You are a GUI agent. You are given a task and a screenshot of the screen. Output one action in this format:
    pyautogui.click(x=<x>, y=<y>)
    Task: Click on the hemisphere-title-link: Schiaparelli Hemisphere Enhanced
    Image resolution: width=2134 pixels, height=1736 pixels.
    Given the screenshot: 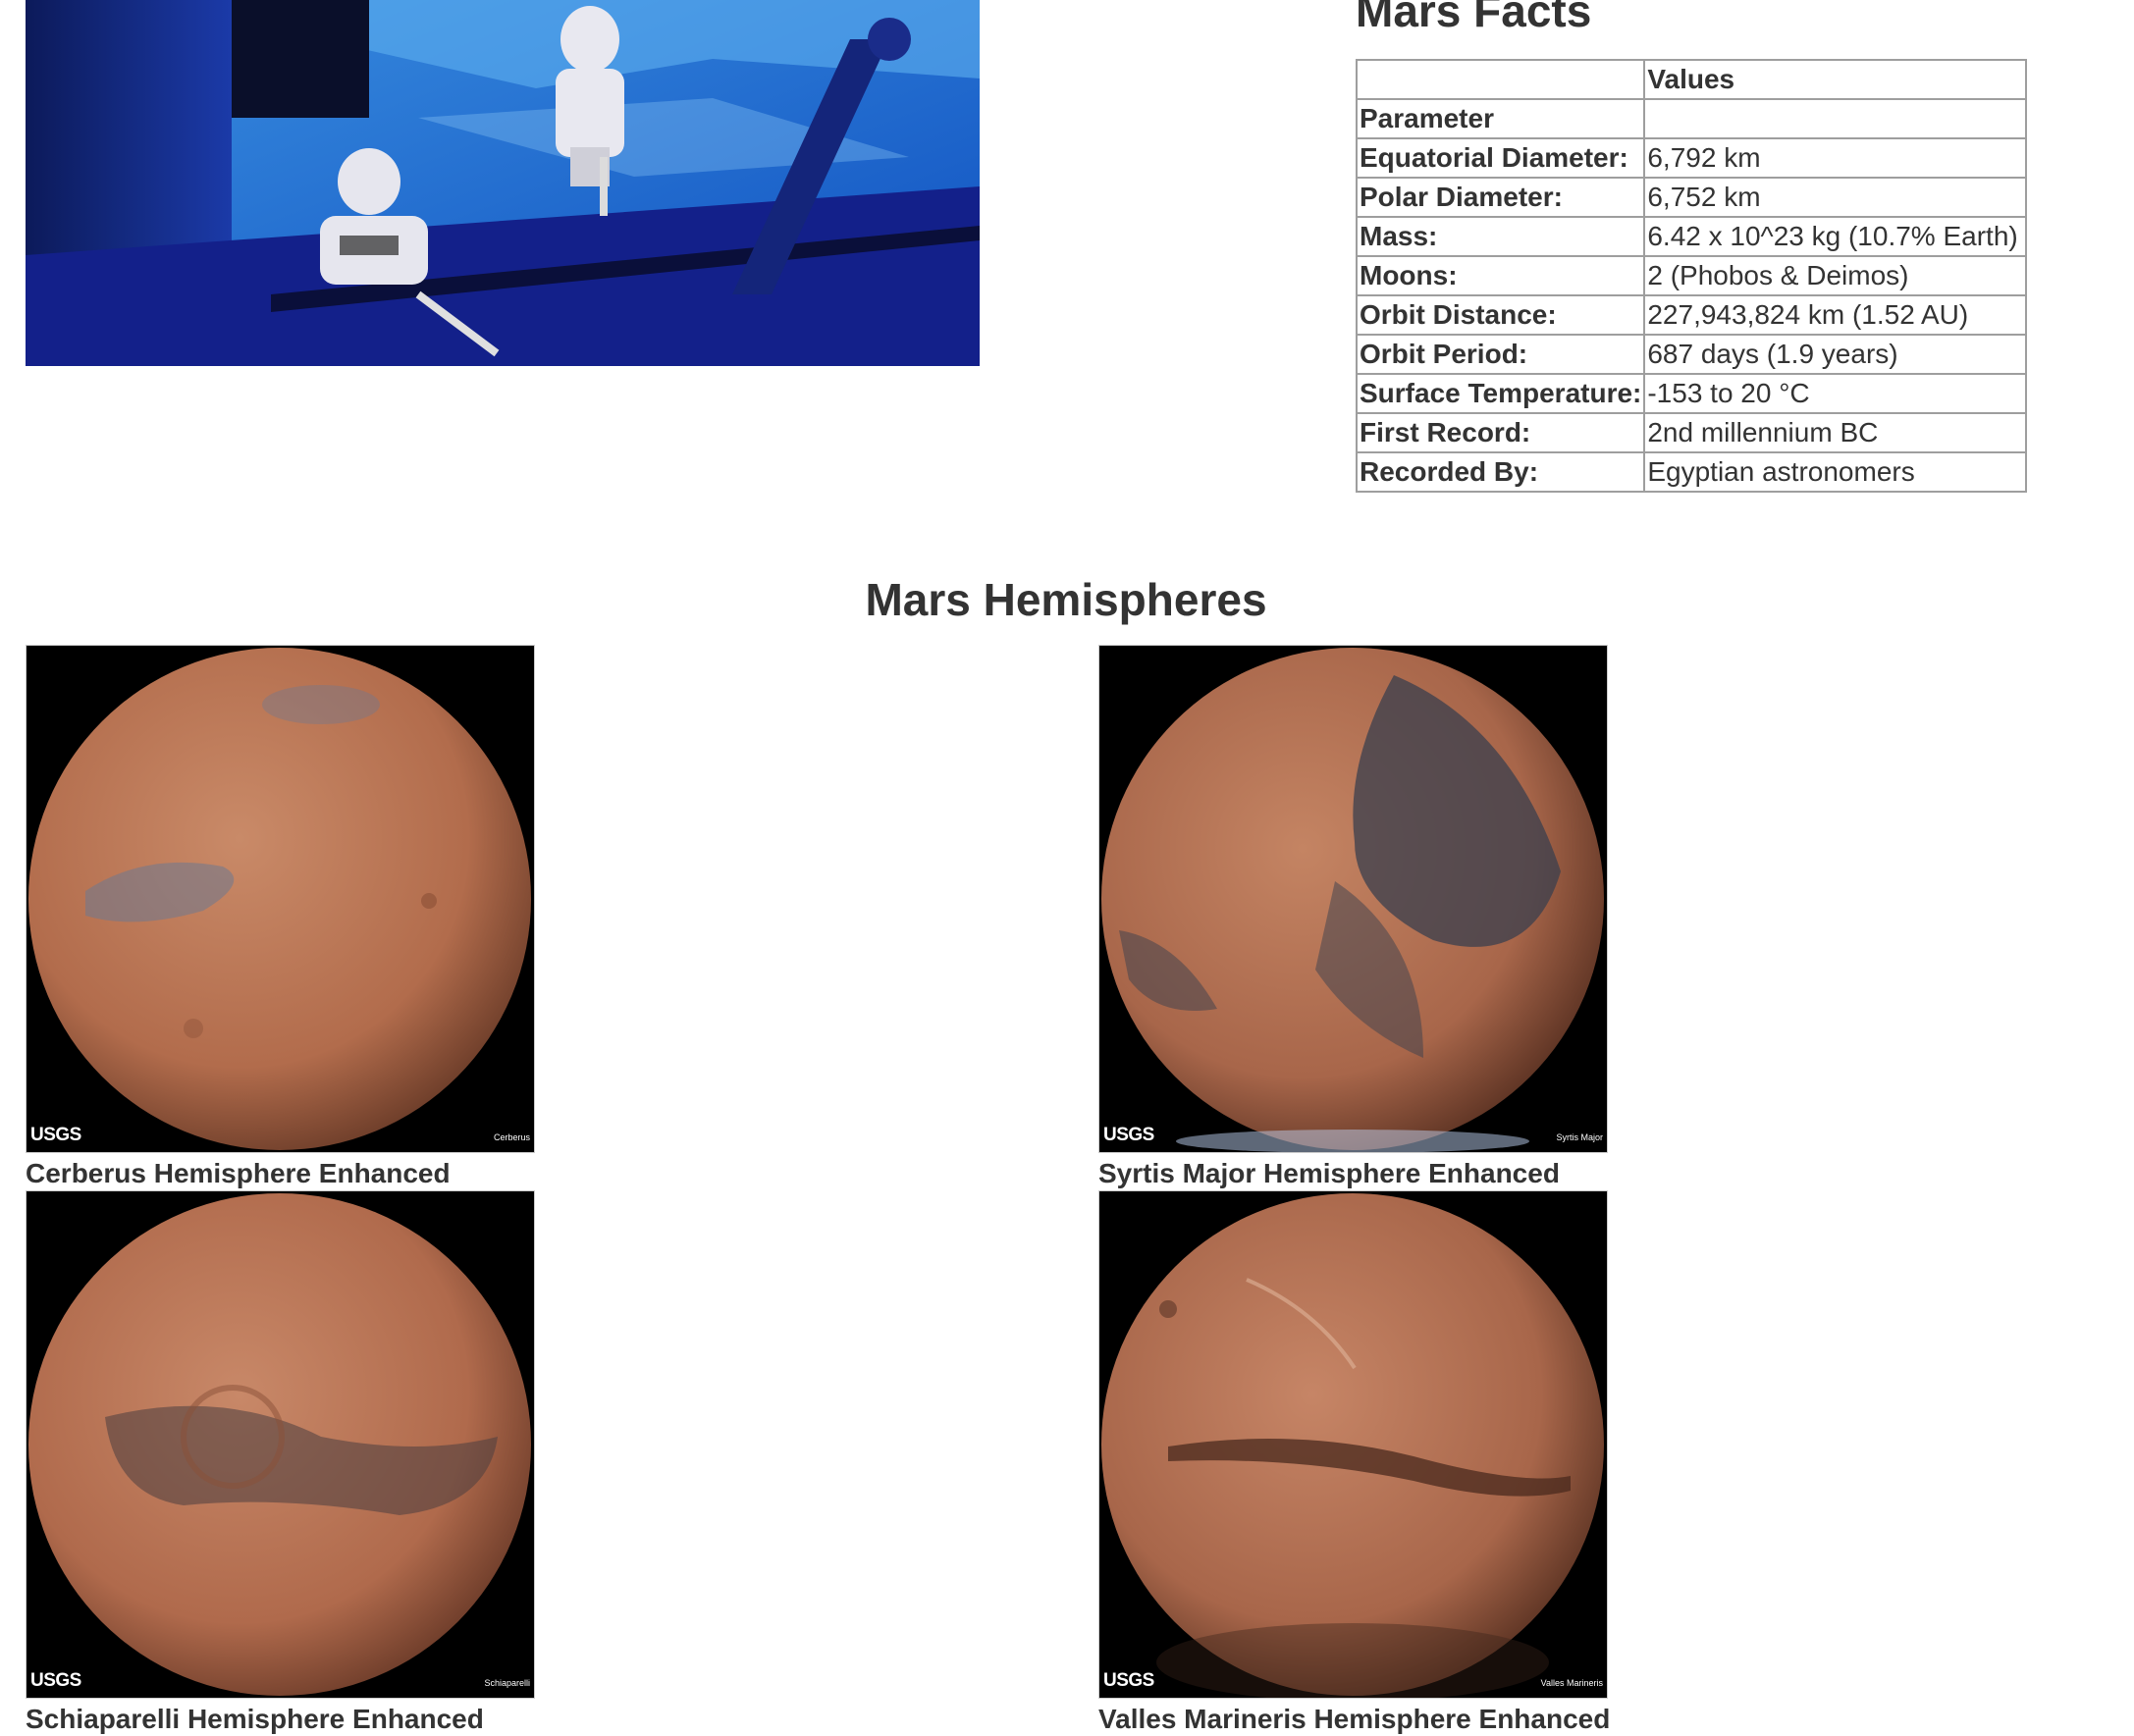 What is the action you would take?
    pyautogui.click(x=281, y=1719)
    